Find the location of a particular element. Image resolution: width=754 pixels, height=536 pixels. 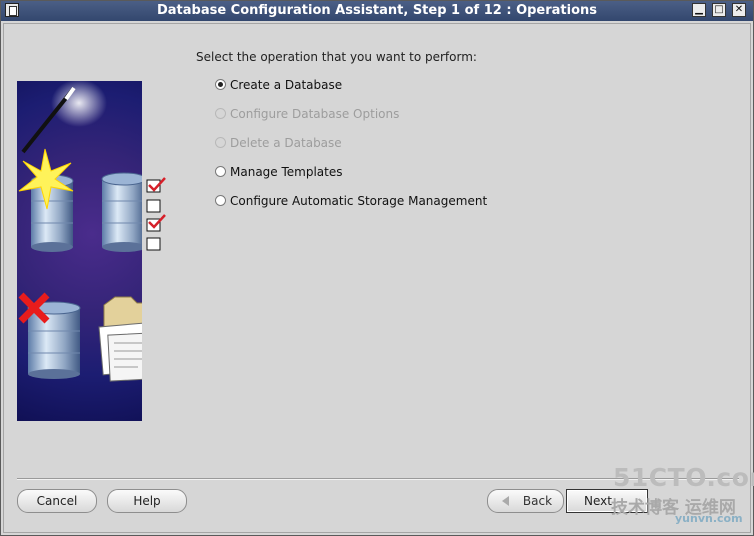

watermark-domain: yunvn.com is located at coordinates (709, 518).